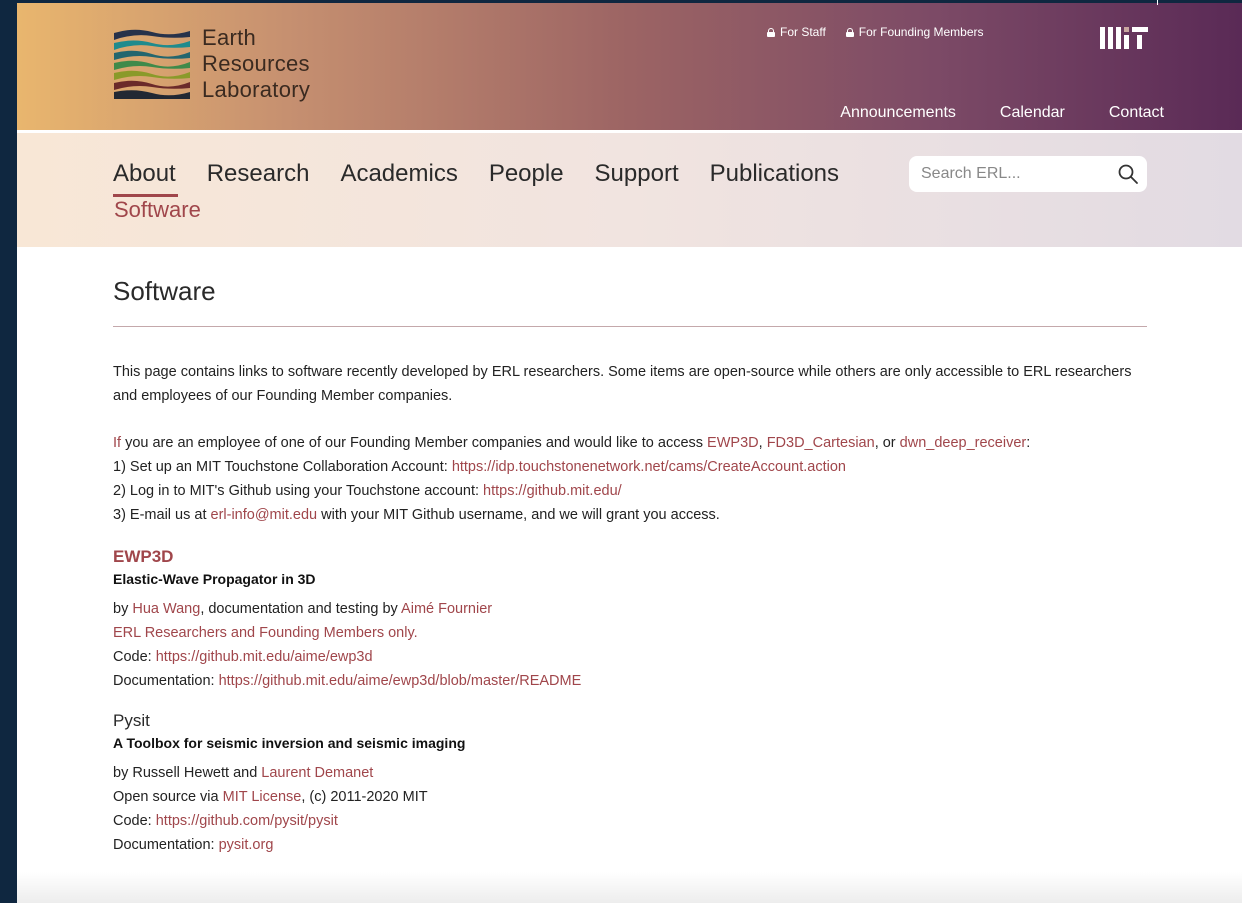 Image resolution: width=1242 pixels, height=903 pixels. I want to click on code-link: https://github.com/pysit/pysit, so click(247, 821).